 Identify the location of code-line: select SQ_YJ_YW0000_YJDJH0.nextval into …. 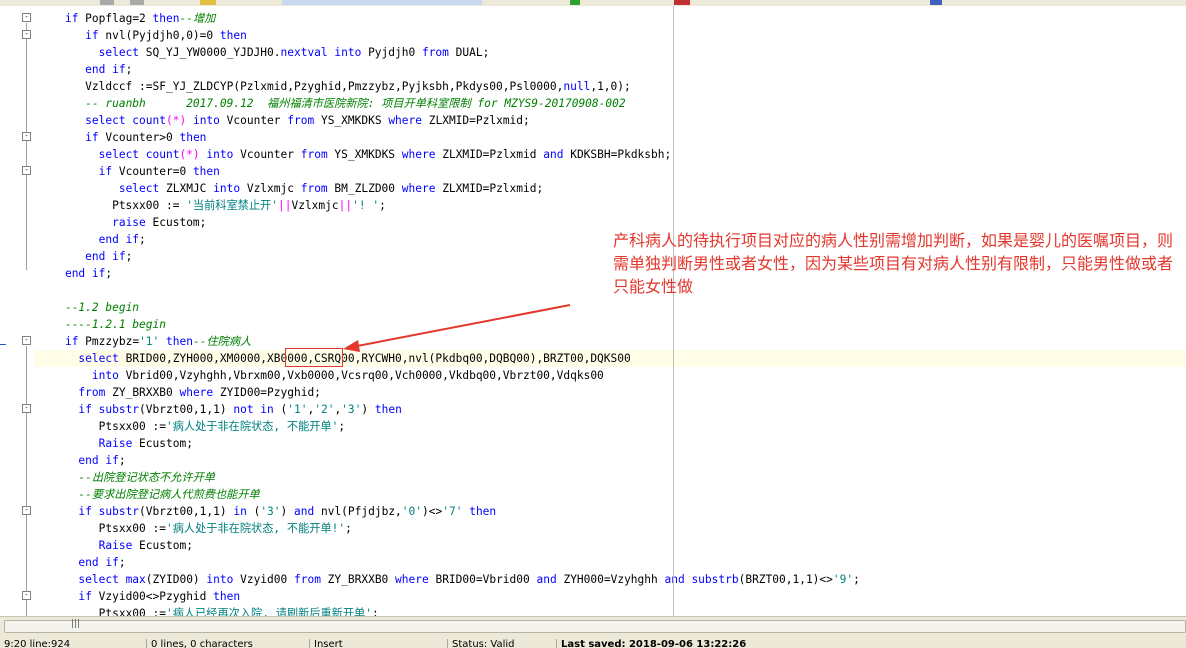
(610, 52).